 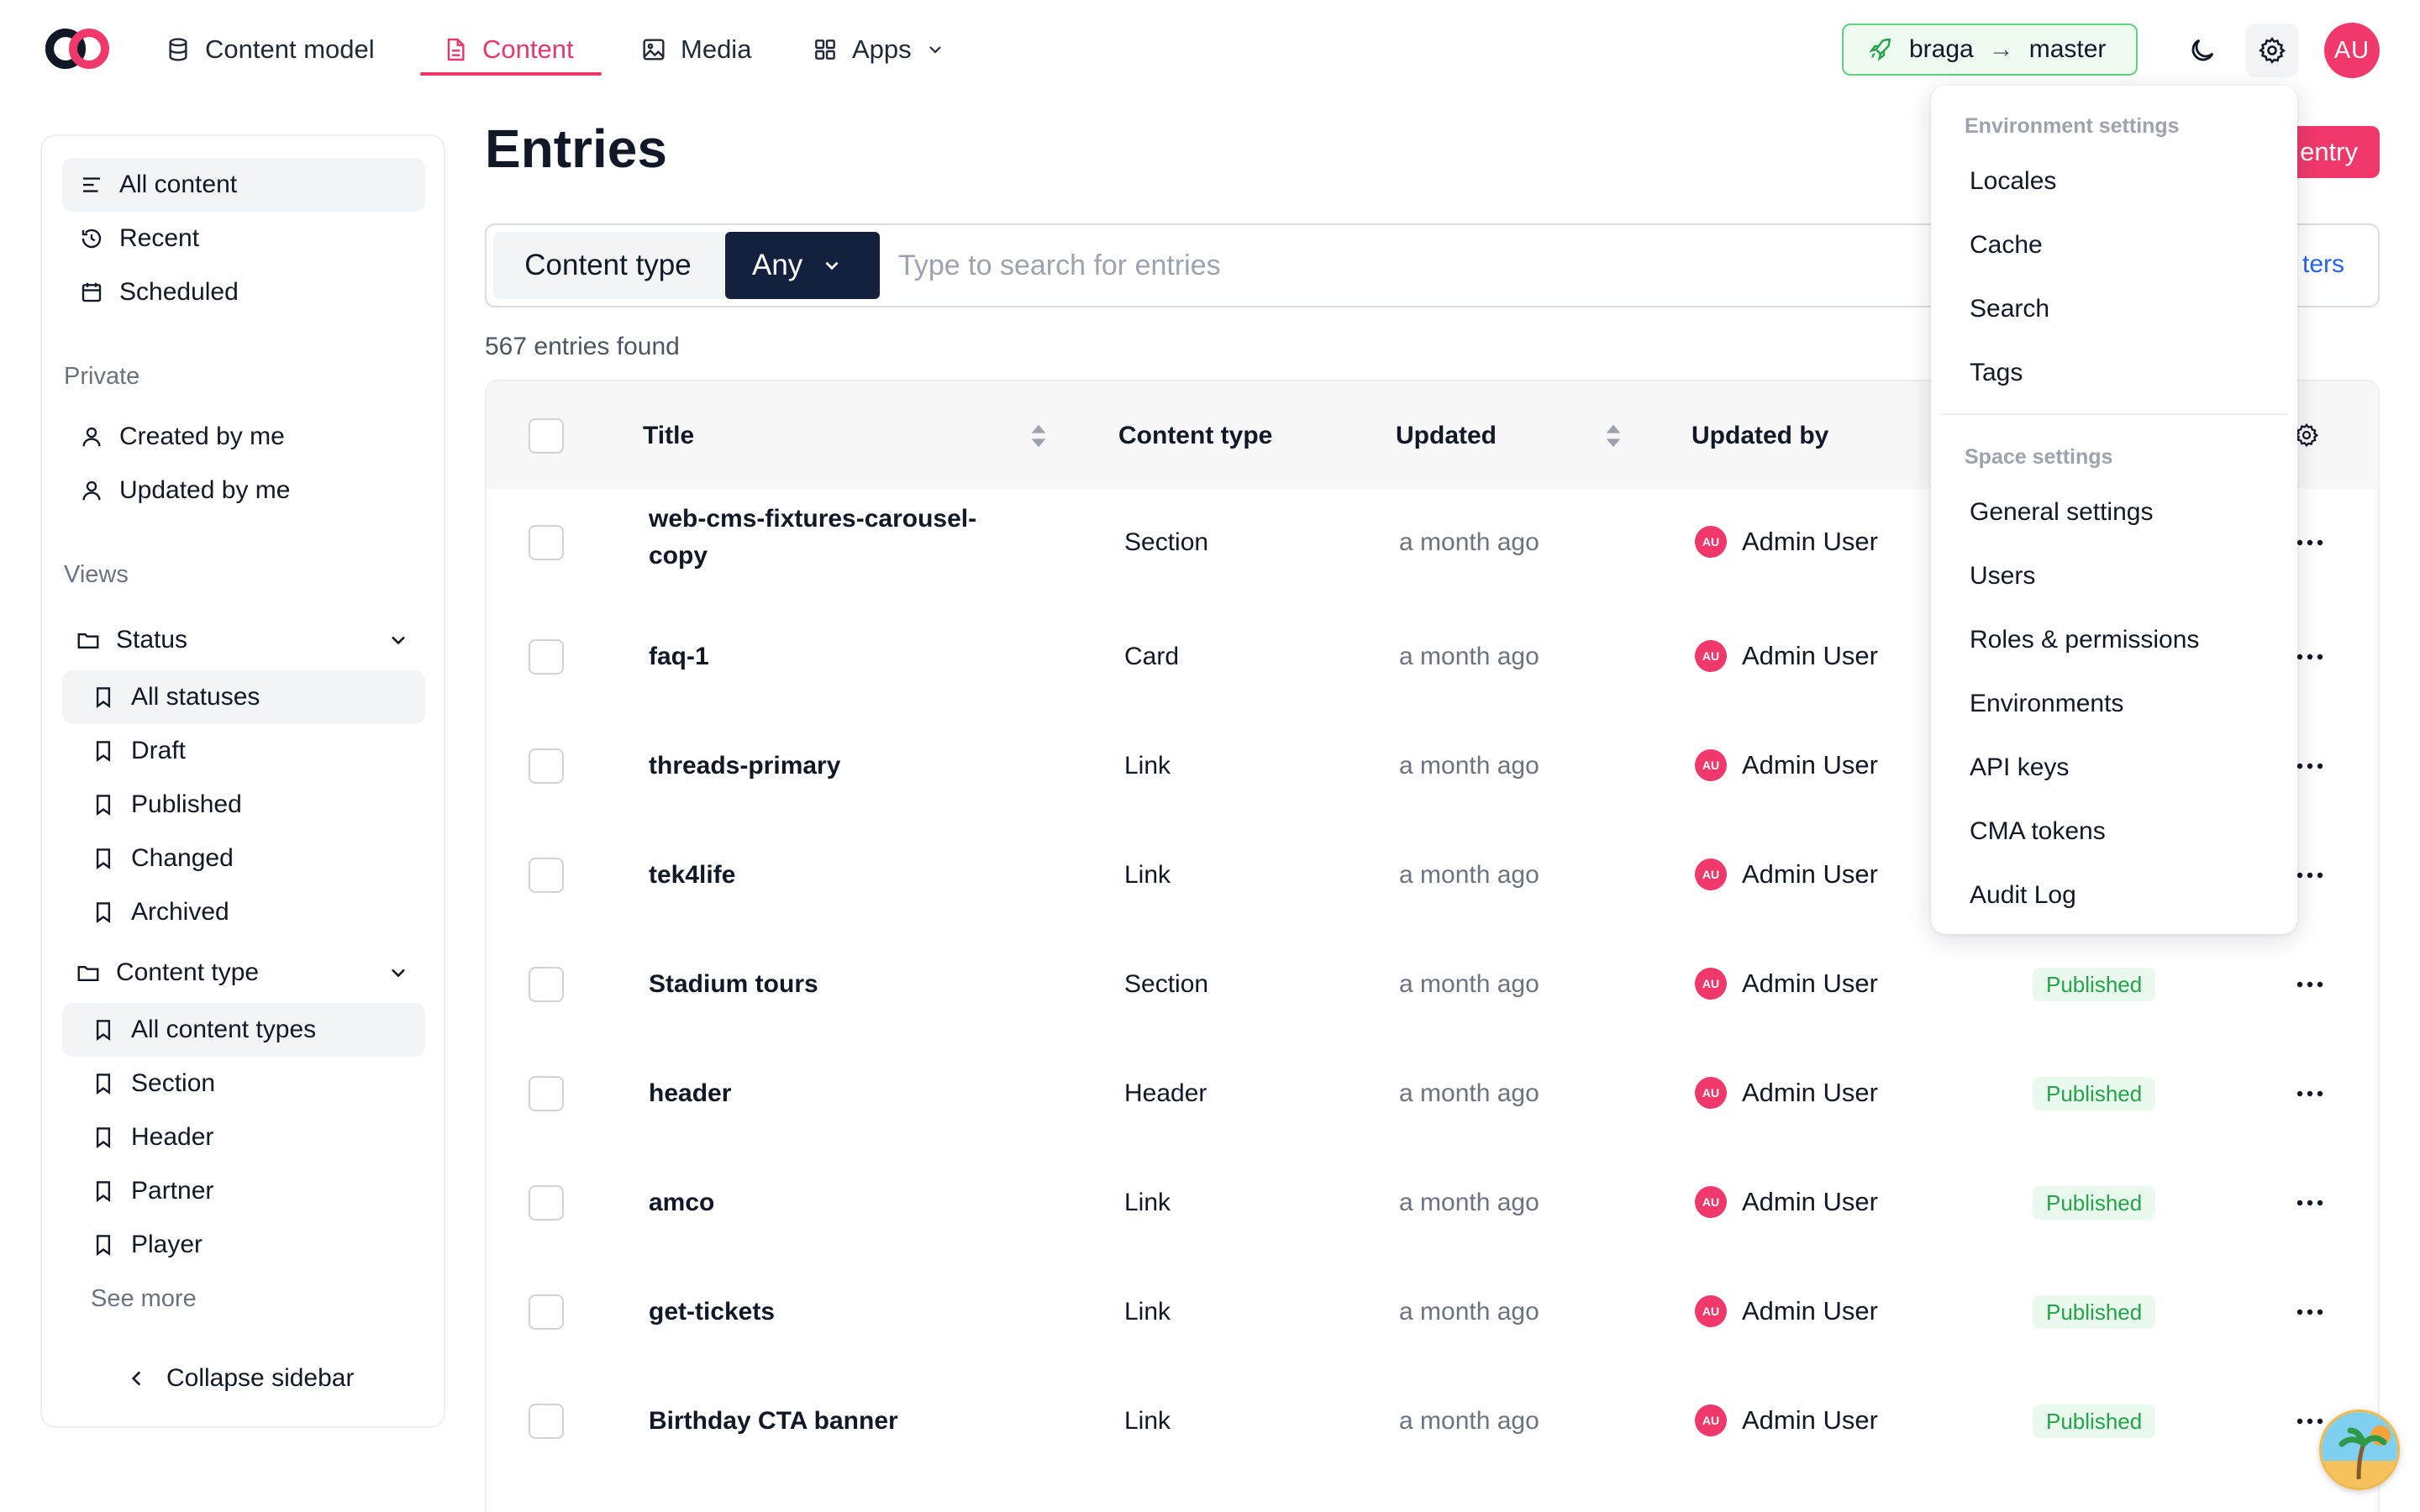 What do you see at coordinates (243, 805) in the screenshot?
I see `sidebar-item-published: Published` at bounding box center [243, 805].